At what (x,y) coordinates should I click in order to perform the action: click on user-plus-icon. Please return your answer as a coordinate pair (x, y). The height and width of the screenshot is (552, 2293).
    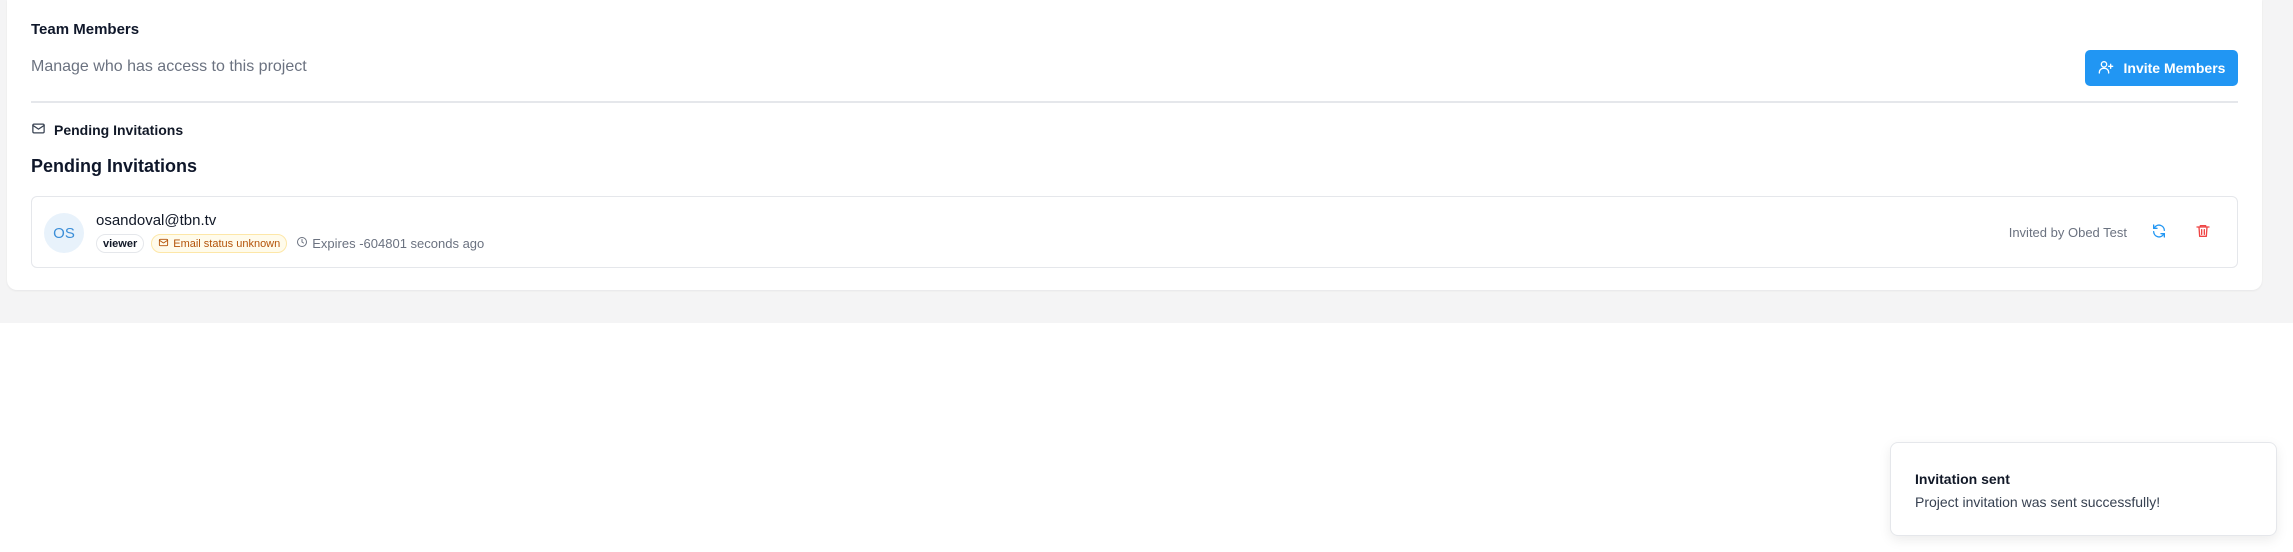
    Looking at the image, I should click on (2106, 68).